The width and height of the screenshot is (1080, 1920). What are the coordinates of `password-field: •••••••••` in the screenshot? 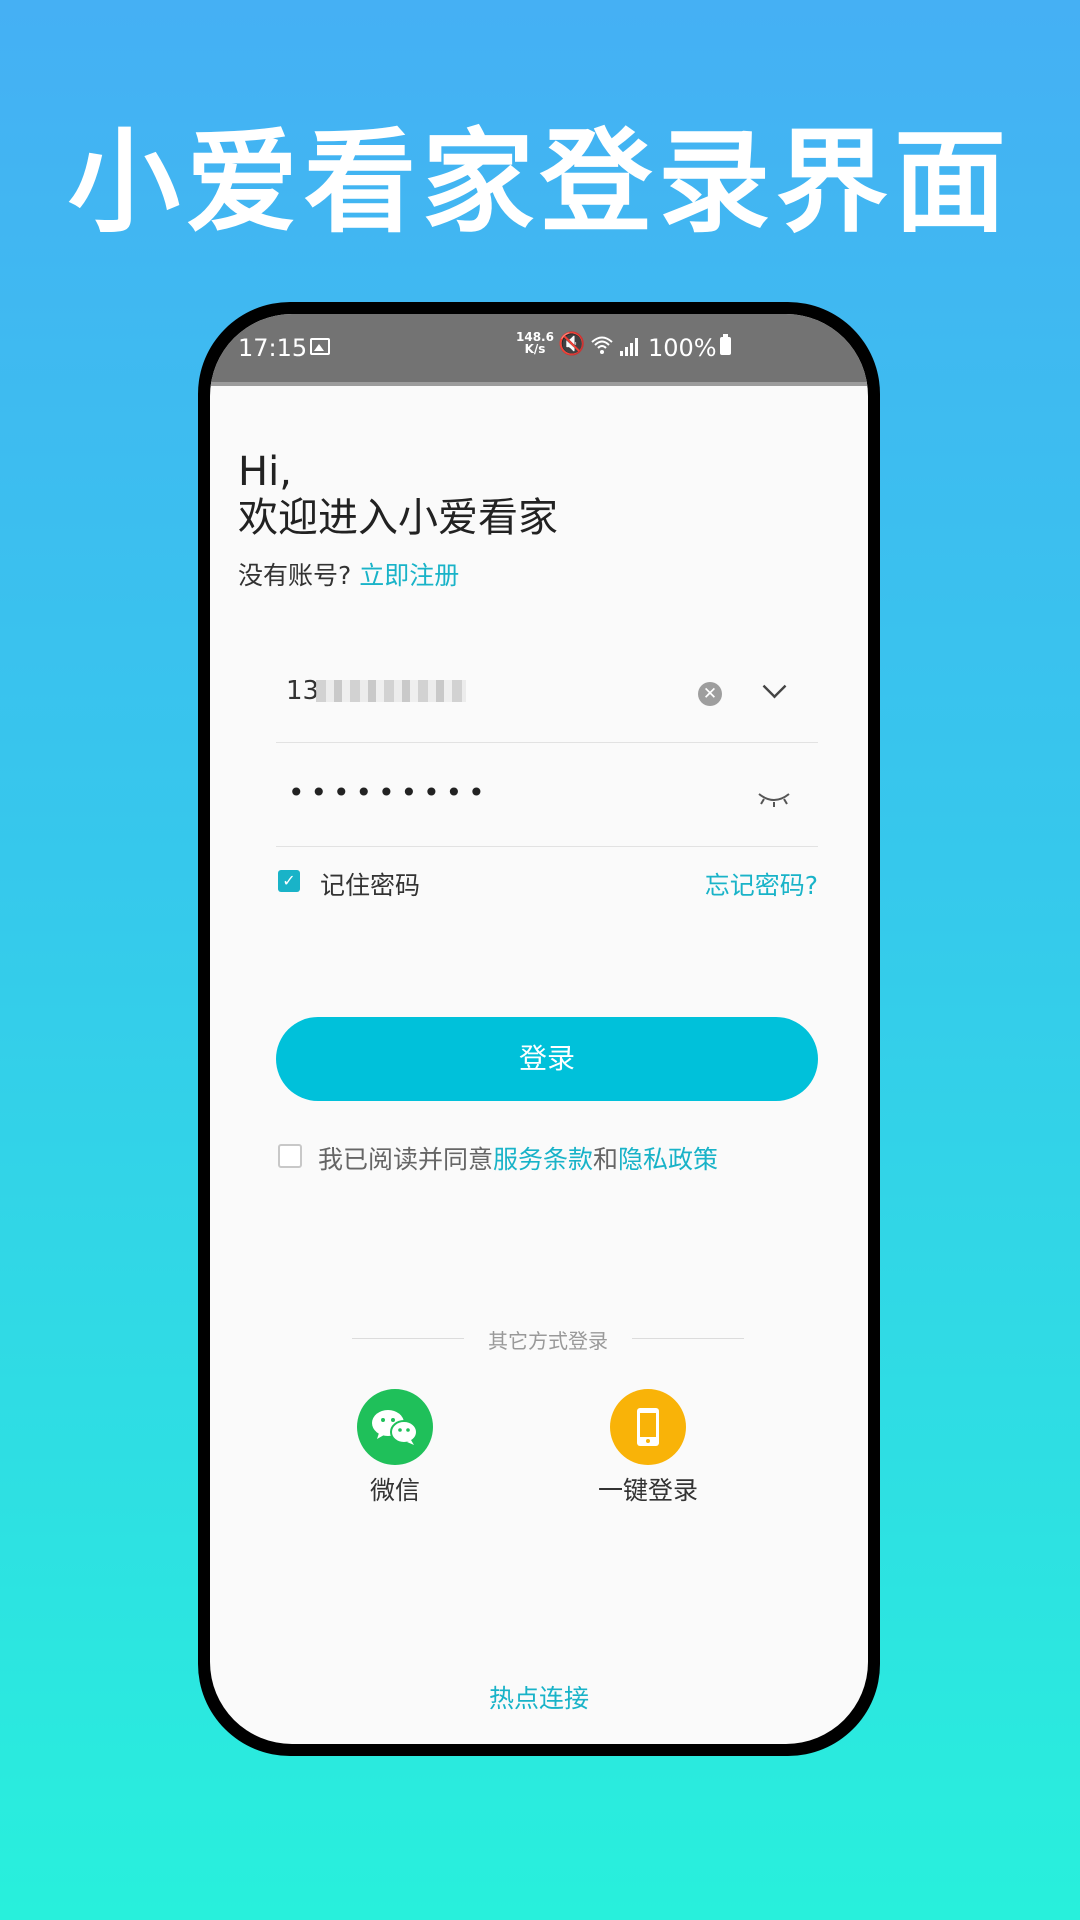 It's located at (547, 794).